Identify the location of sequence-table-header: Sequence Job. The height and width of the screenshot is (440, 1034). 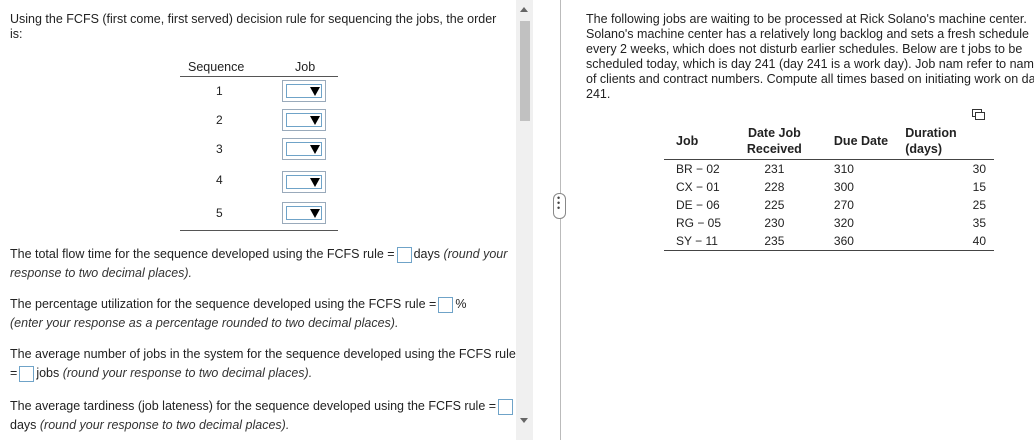
(259, 67).